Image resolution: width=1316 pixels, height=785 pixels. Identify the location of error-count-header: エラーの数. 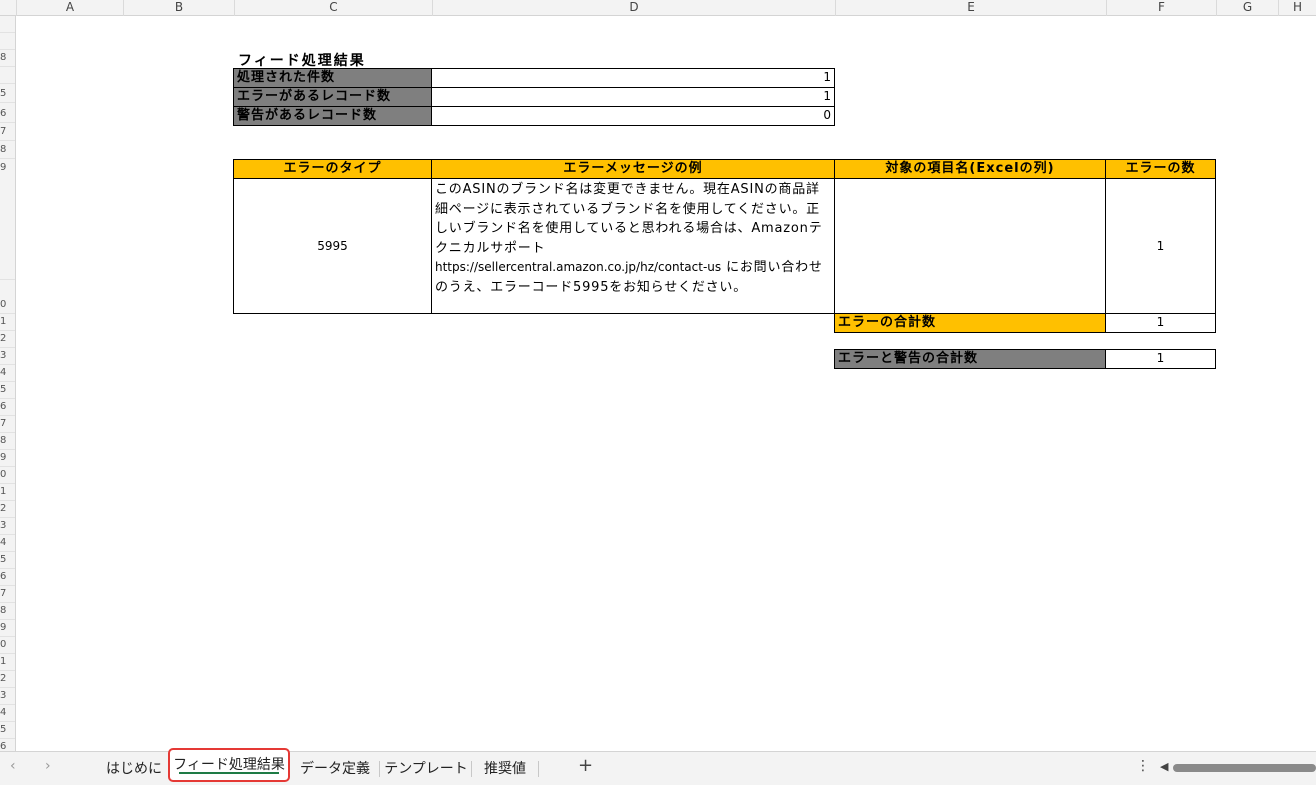
(1160, 169).